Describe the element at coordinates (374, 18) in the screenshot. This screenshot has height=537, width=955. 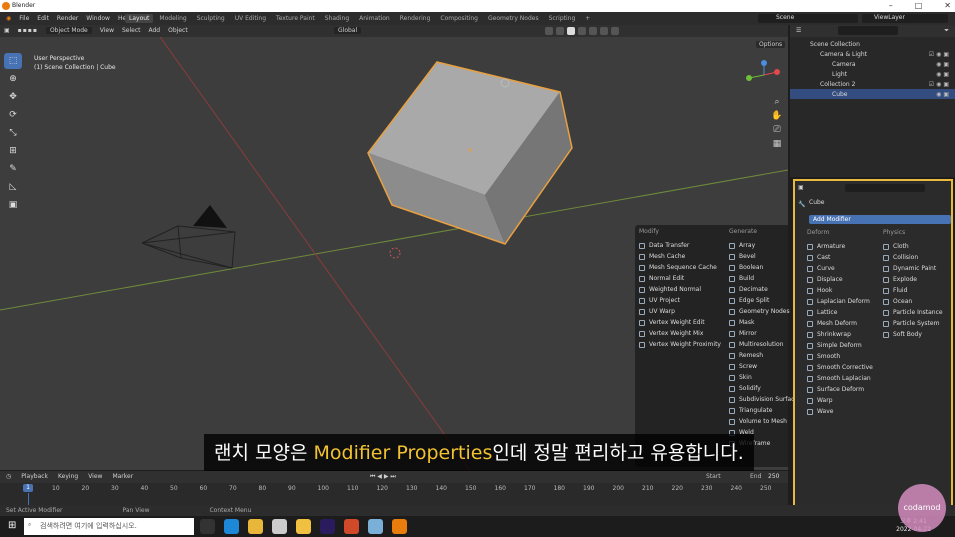
I see `tab-animation: Animation` at that location.